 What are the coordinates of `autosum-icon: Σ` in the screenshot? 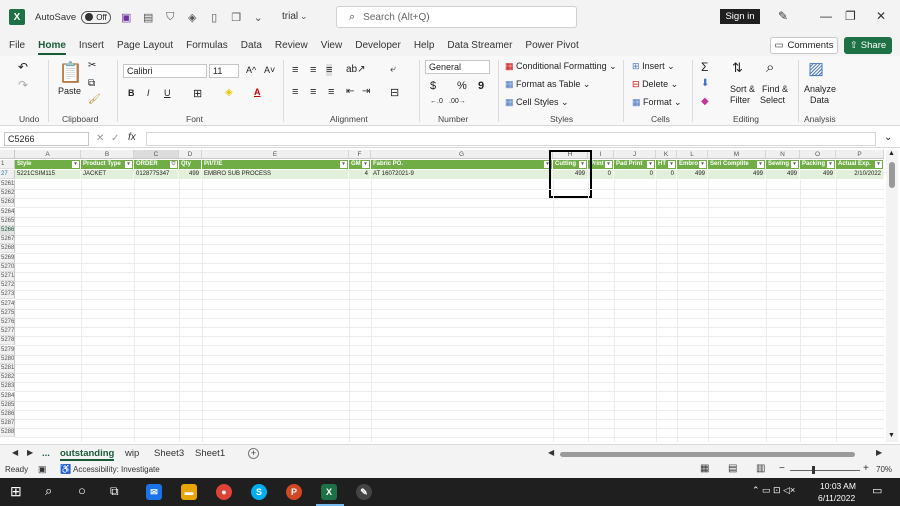 It's located at (704, 67).